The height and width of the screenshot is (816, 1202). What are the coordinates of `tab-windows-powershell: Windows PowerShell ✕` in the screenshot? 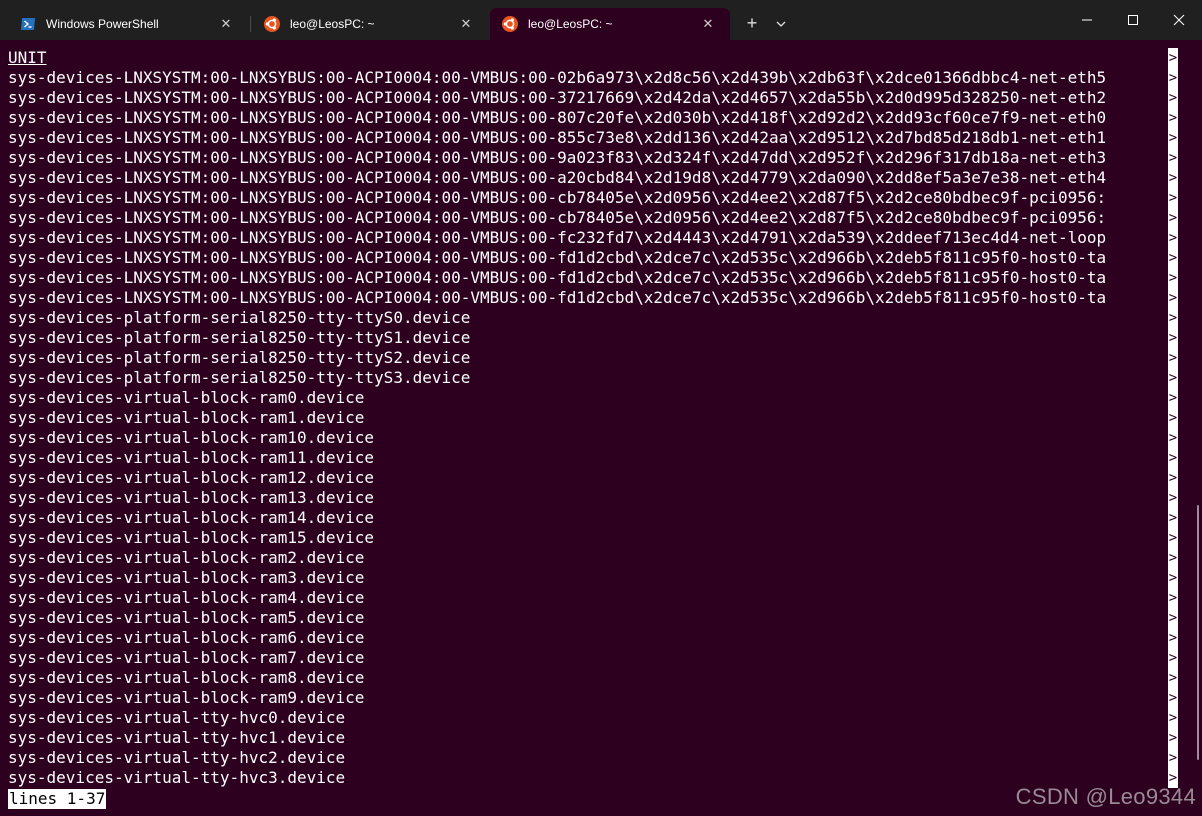 It's located at (128, 24).